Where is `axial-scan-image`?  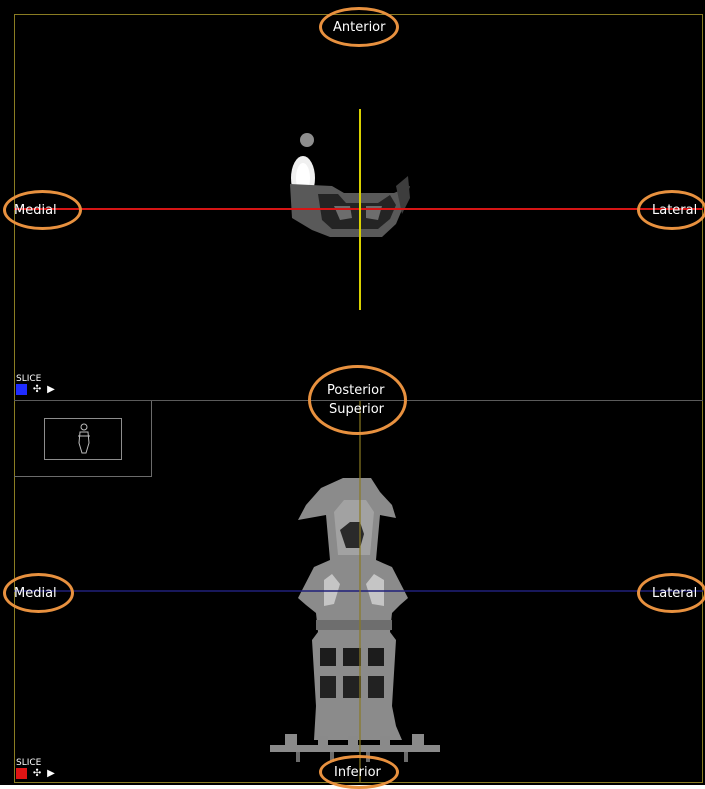
axial-scan-image is located at coordinates (350, 185).